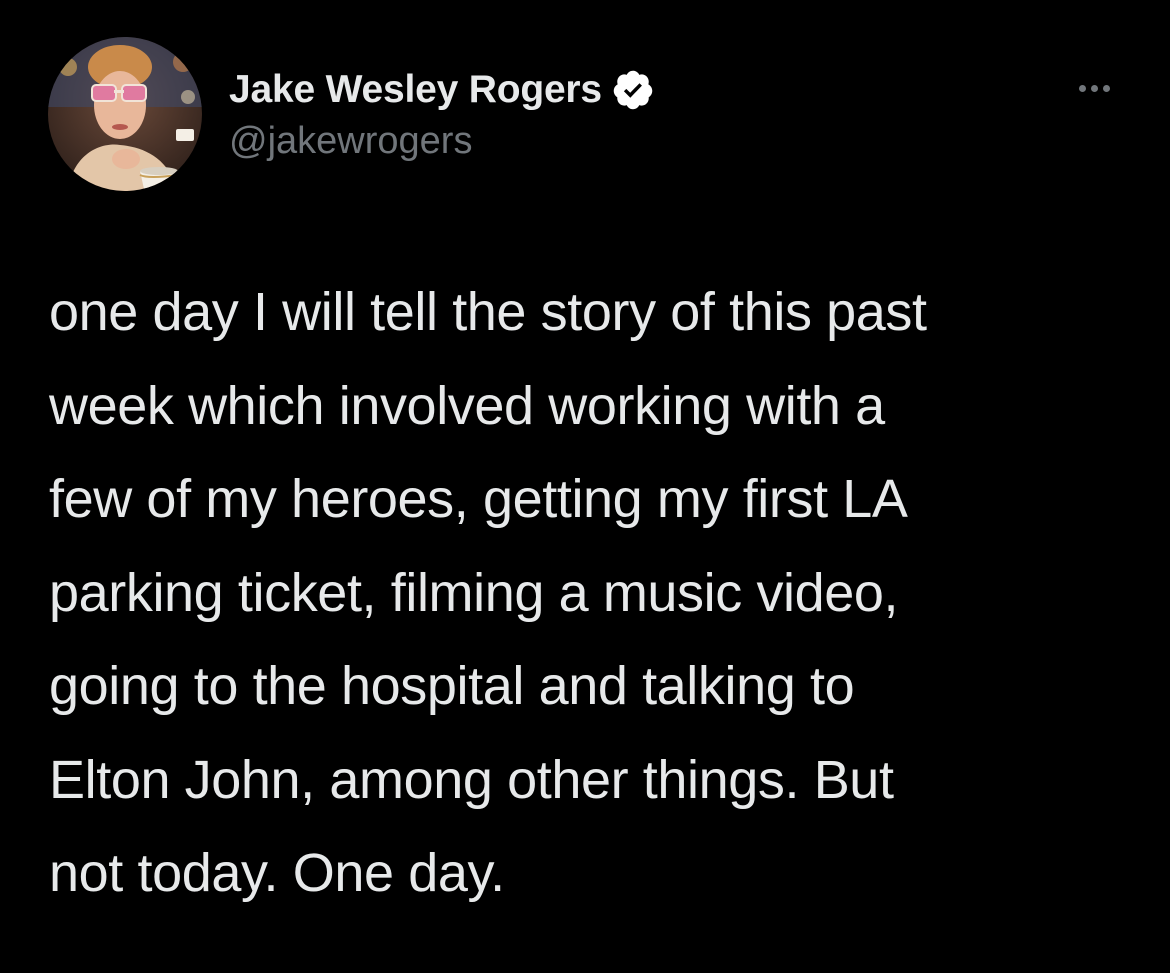 The height and width of the screenshot is (973, 1170). What do you see at coordinates (277, 873) in the screenshot?
I see `tweet-text-line: not today. One day.` at bounding box center [277, 873].